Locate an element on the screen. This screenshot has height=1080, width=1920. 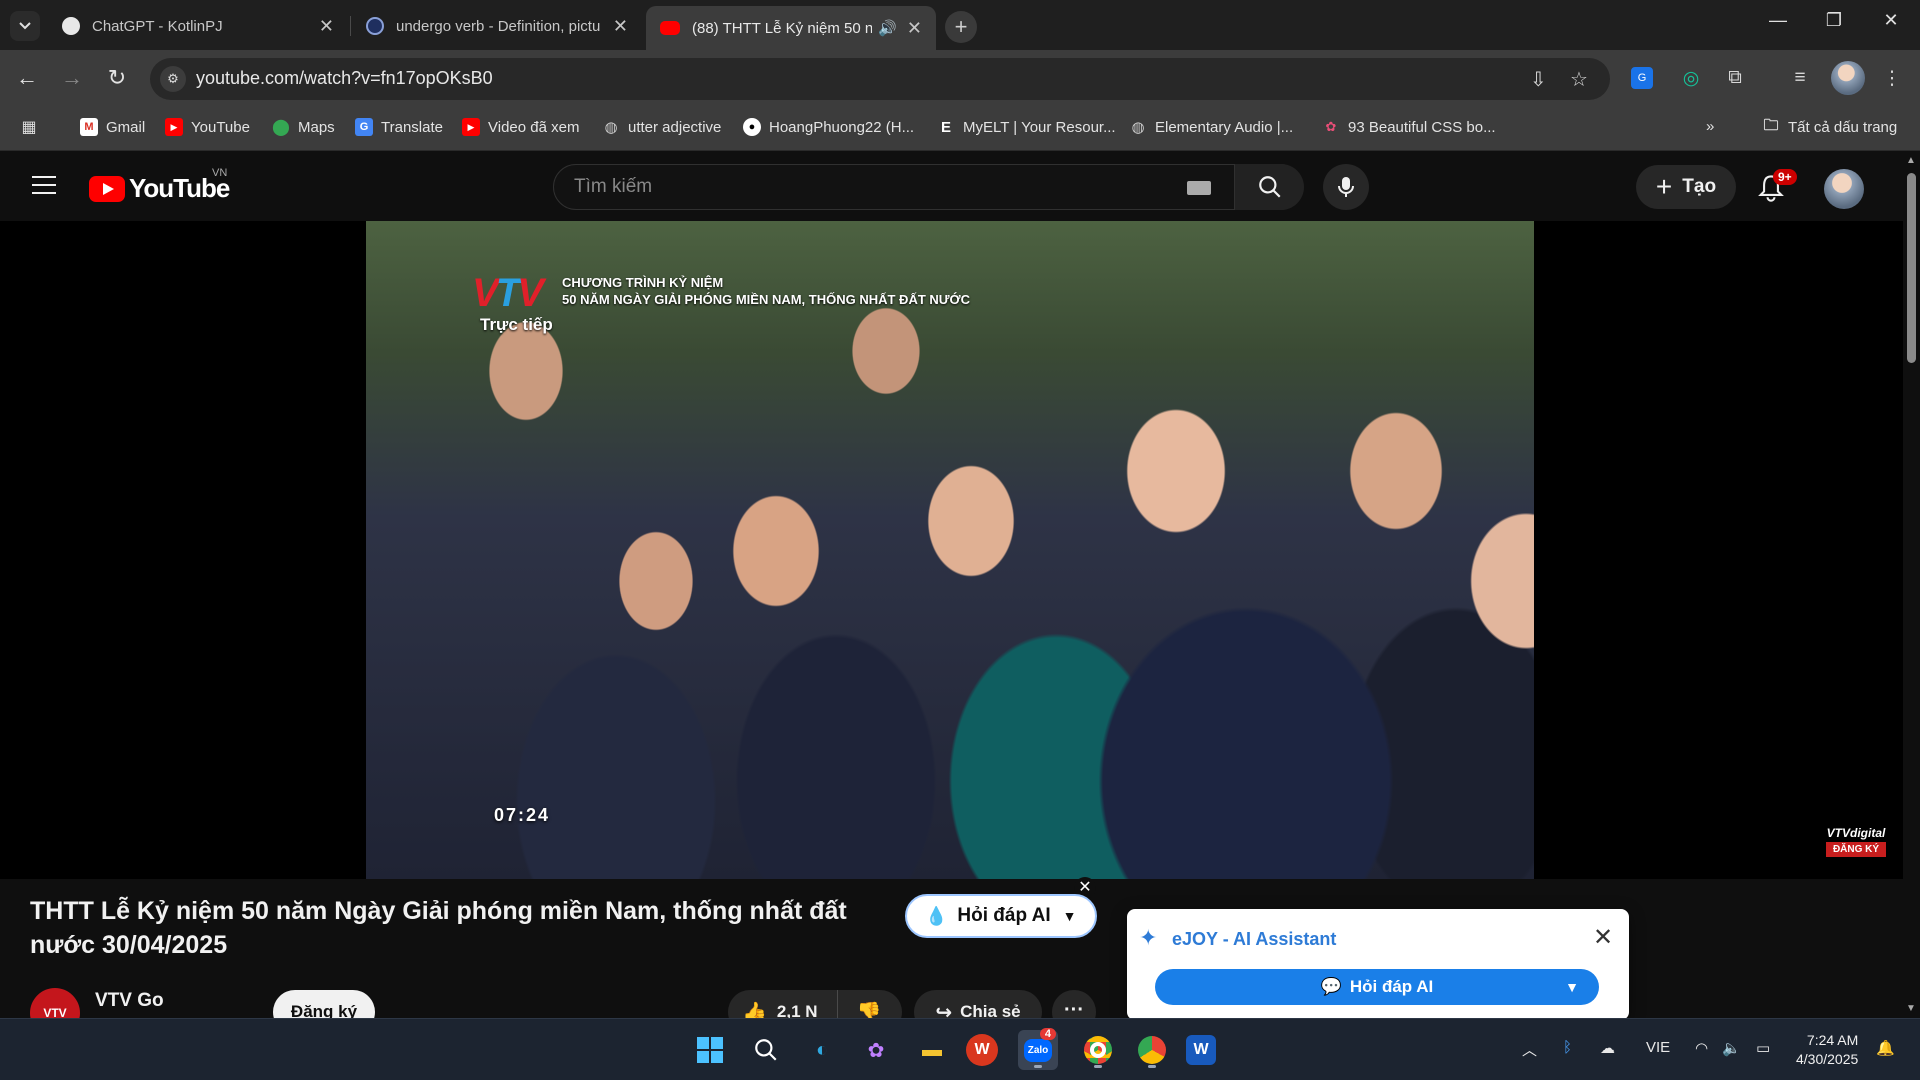
copilot-icon: ✿ is located at coordinates (876, 1050).